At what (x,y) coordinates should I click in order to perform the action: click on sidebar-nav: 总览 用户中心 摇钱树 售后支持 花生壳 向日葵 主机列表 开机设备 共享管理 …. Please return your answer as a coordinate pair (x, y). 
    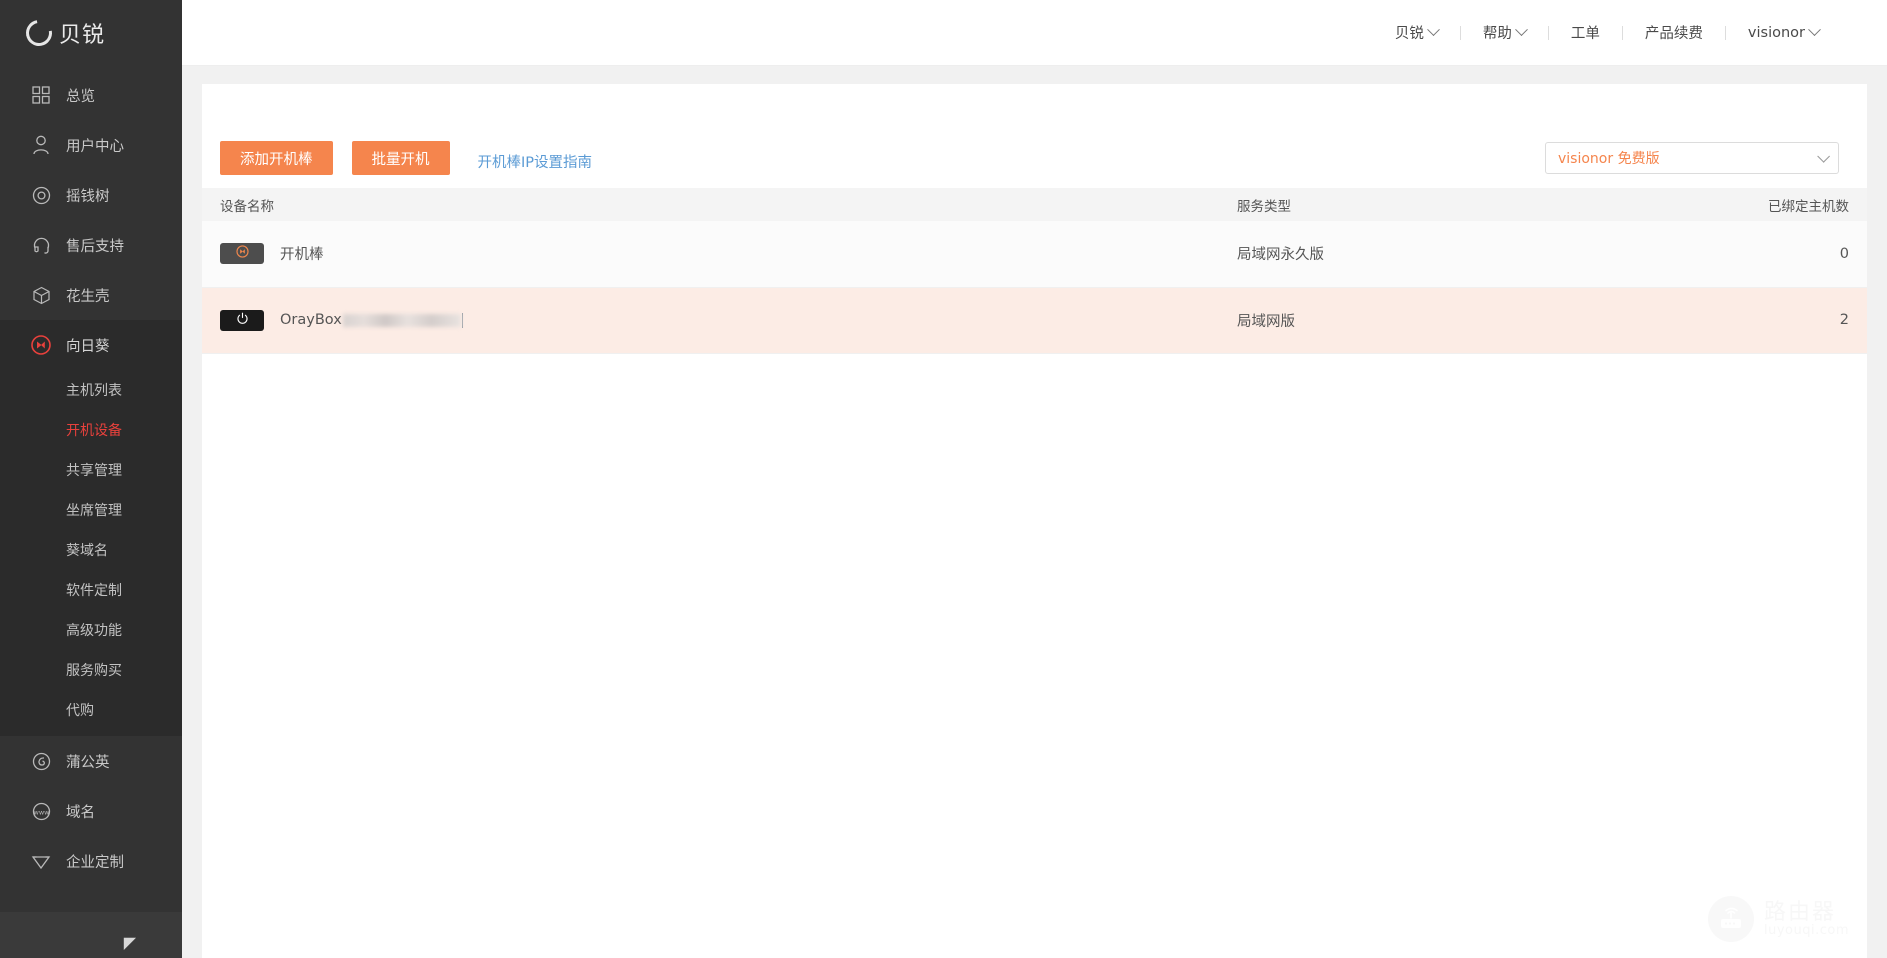
    Looking at the image, I should click on (91, 489).